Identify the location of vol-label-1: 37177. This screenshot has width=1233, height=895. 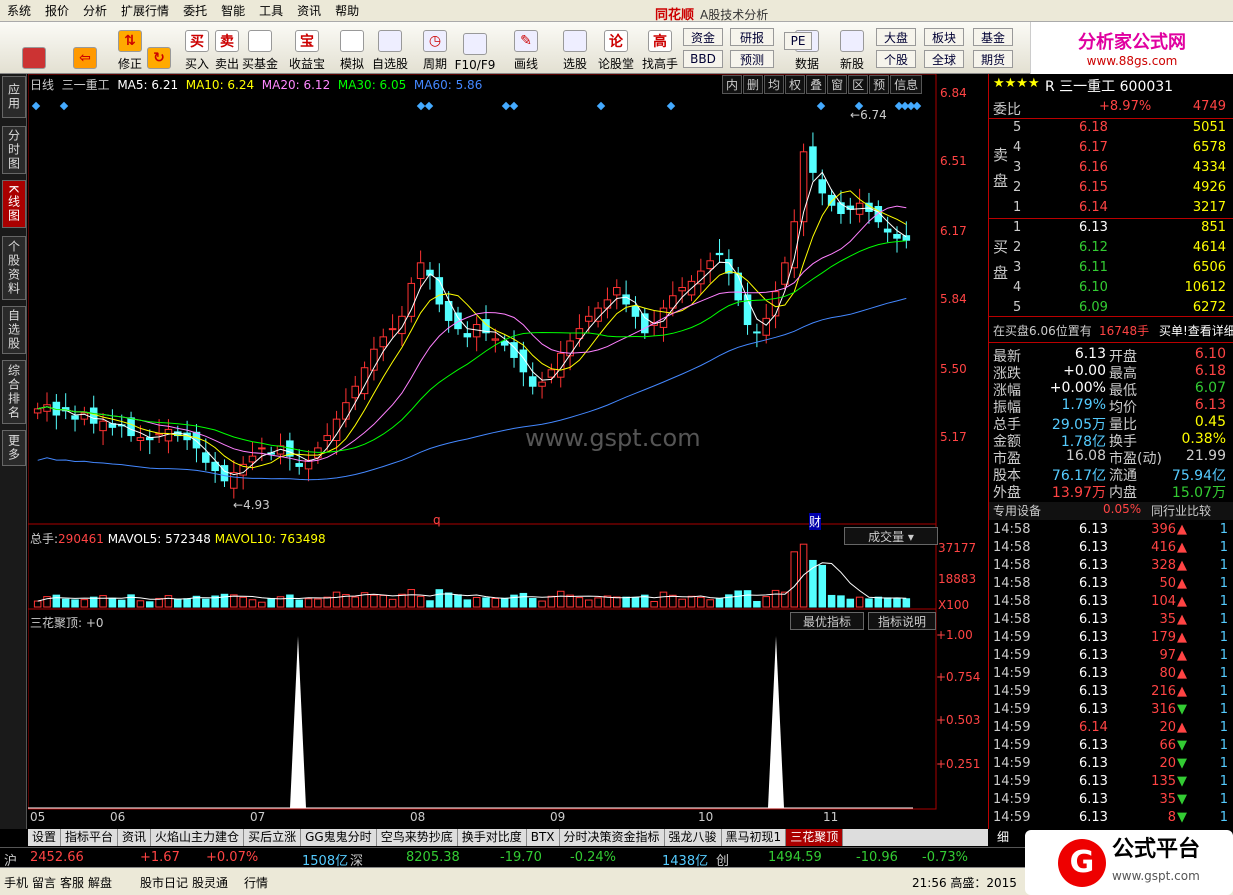
(957, 548).